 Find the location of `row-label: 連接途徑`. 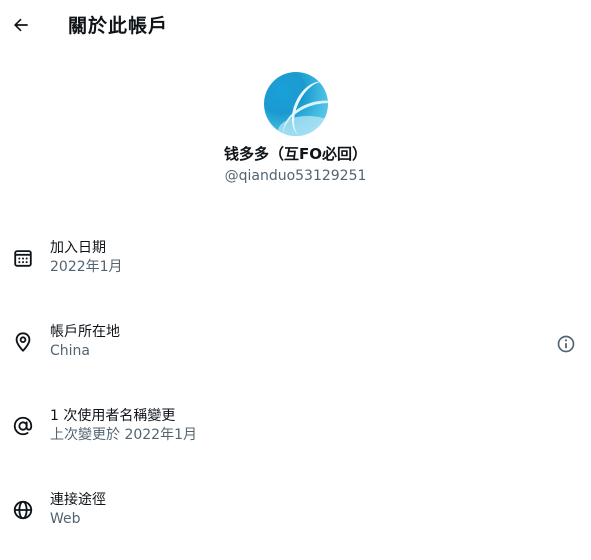

row-label: 連接途徑 is located at coordinates (78, 500).